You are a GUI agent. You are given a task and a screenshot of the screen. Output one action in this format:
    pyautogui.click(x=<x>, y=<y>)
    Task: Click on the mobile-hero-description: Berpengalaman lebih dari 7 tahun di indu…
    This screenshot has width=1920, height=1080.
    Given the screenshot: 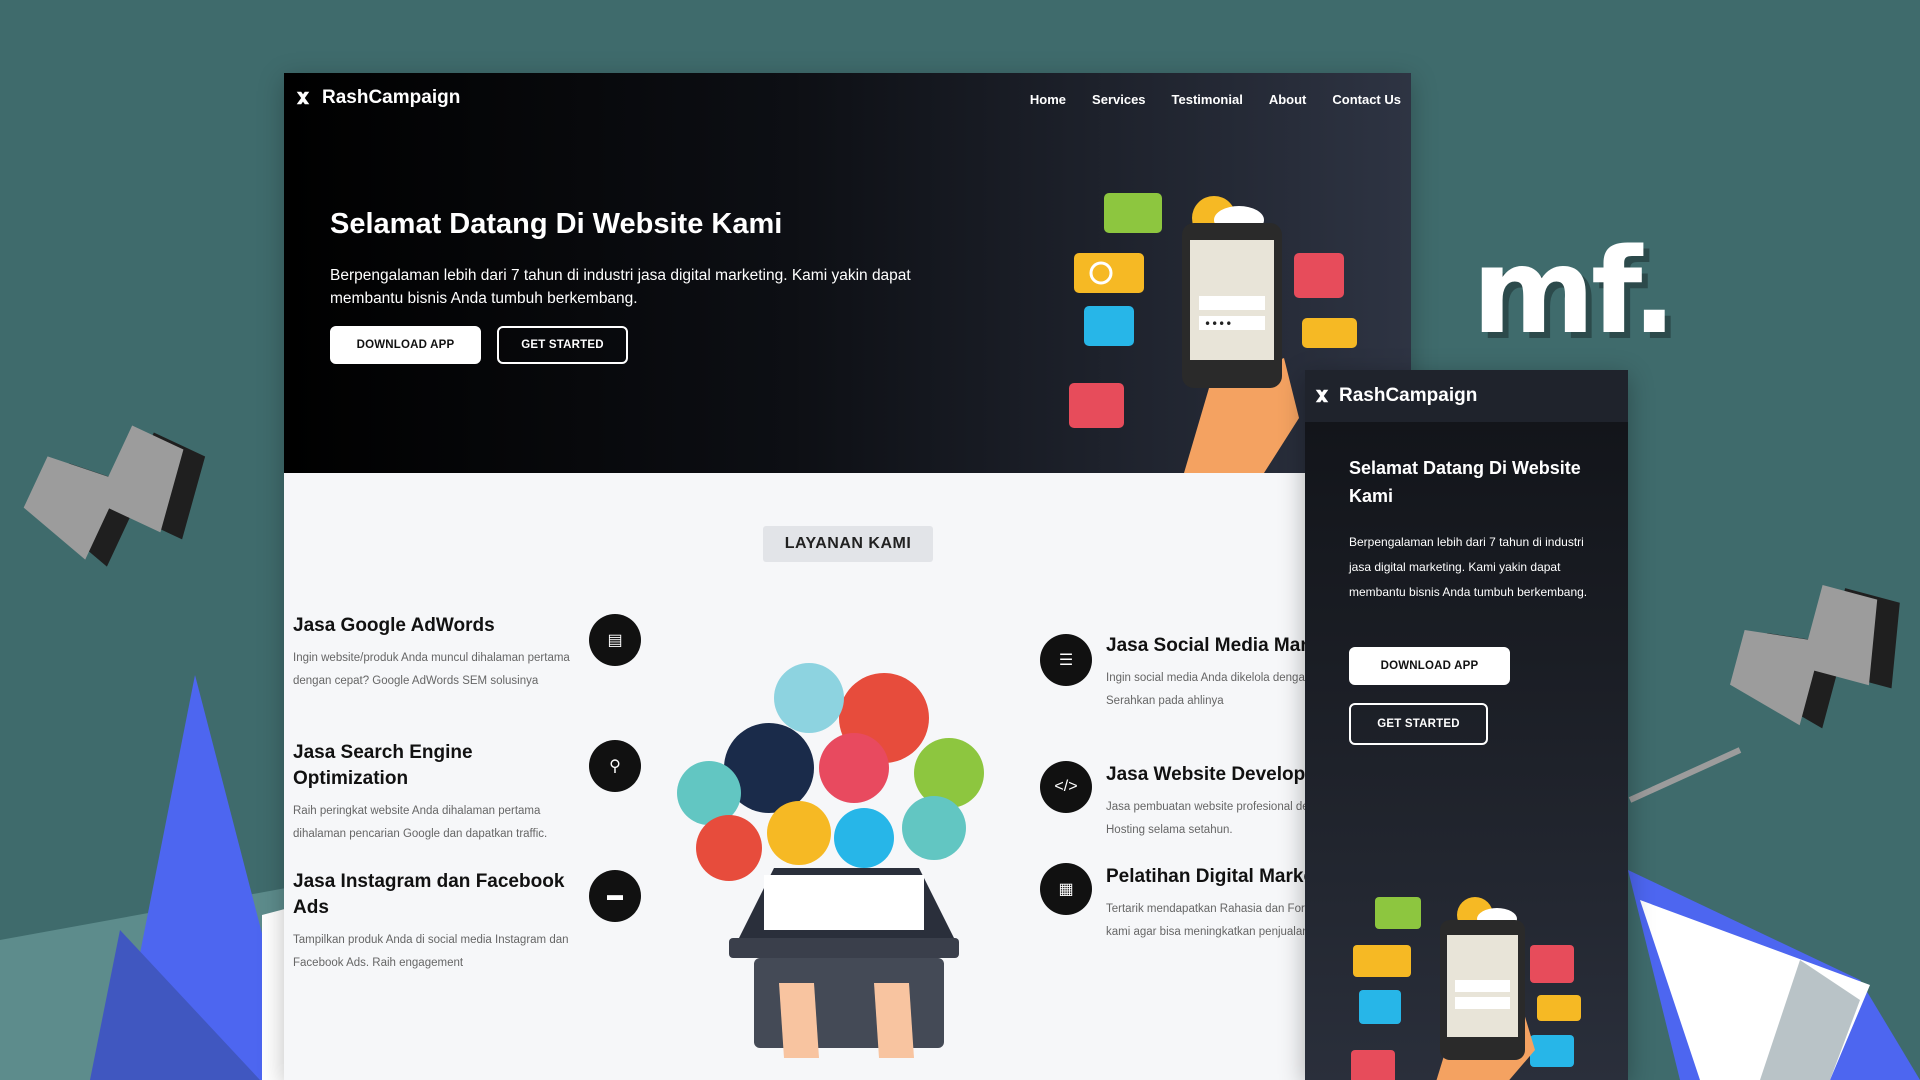 What is the action you would take?
    pyautogui.click(x=1468, y=567)
    